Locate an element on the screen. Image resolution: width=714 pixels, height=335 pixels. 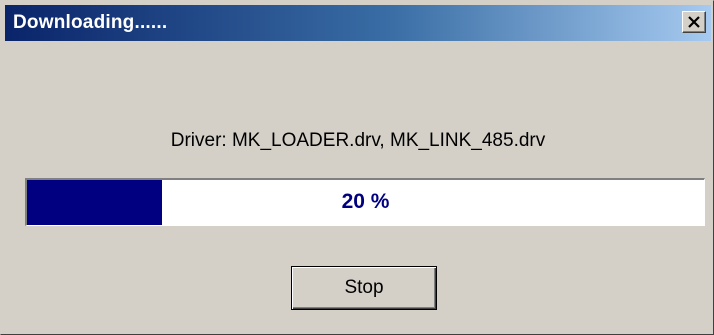
stop-button-label: Stop is located at coordinates (364, 287).